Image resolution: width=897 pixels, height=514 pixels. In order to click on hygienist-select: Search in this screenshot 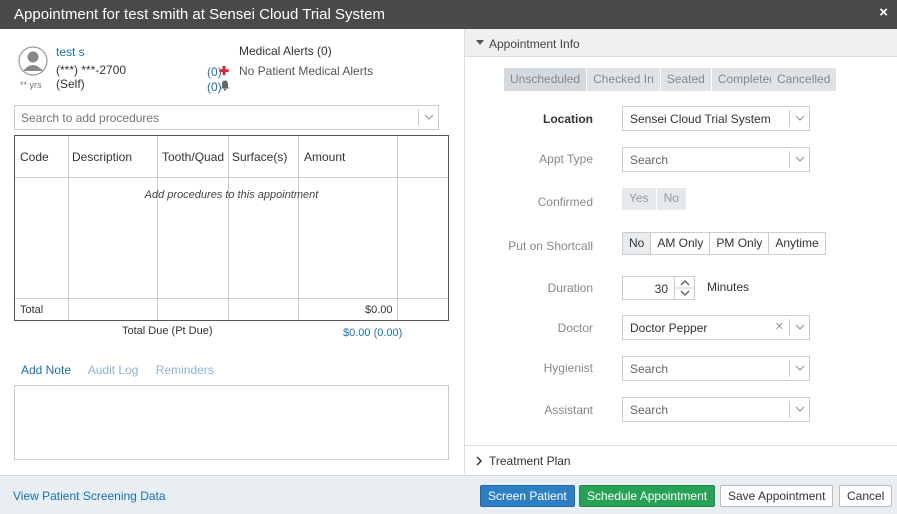, I will do `click(716, 368)`.